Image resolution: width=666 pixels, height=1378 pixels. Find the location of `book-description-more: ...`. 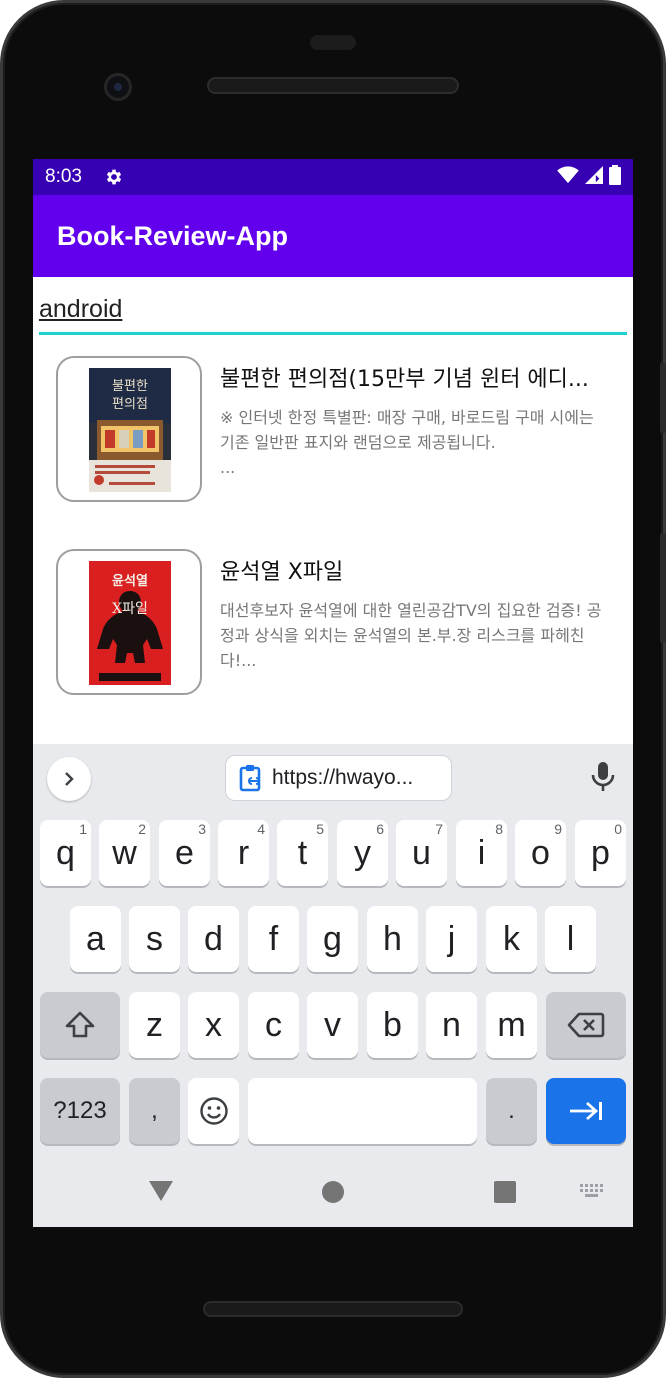

book-description-more: ... is located at coordinates (228, 467).